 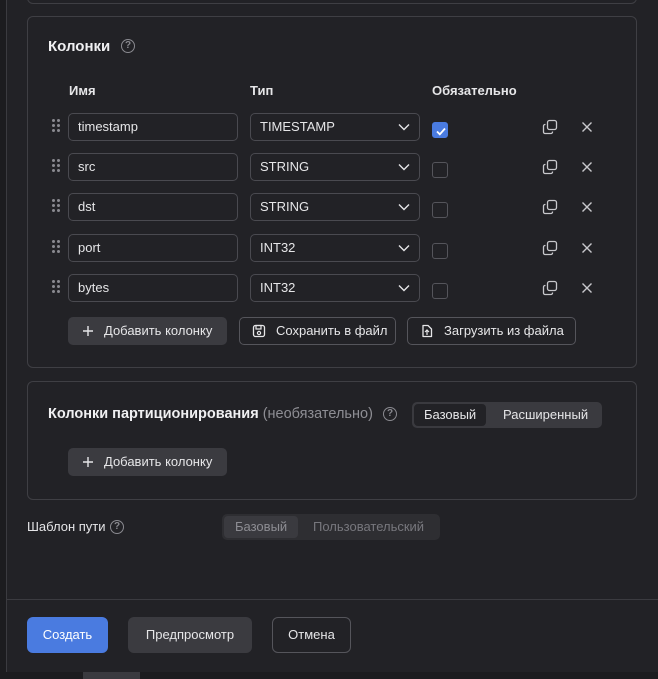 What do you see at coordinates (67, 635) in the screenshot?
I see `create-button: Создать` at bounding box center [67, 635].